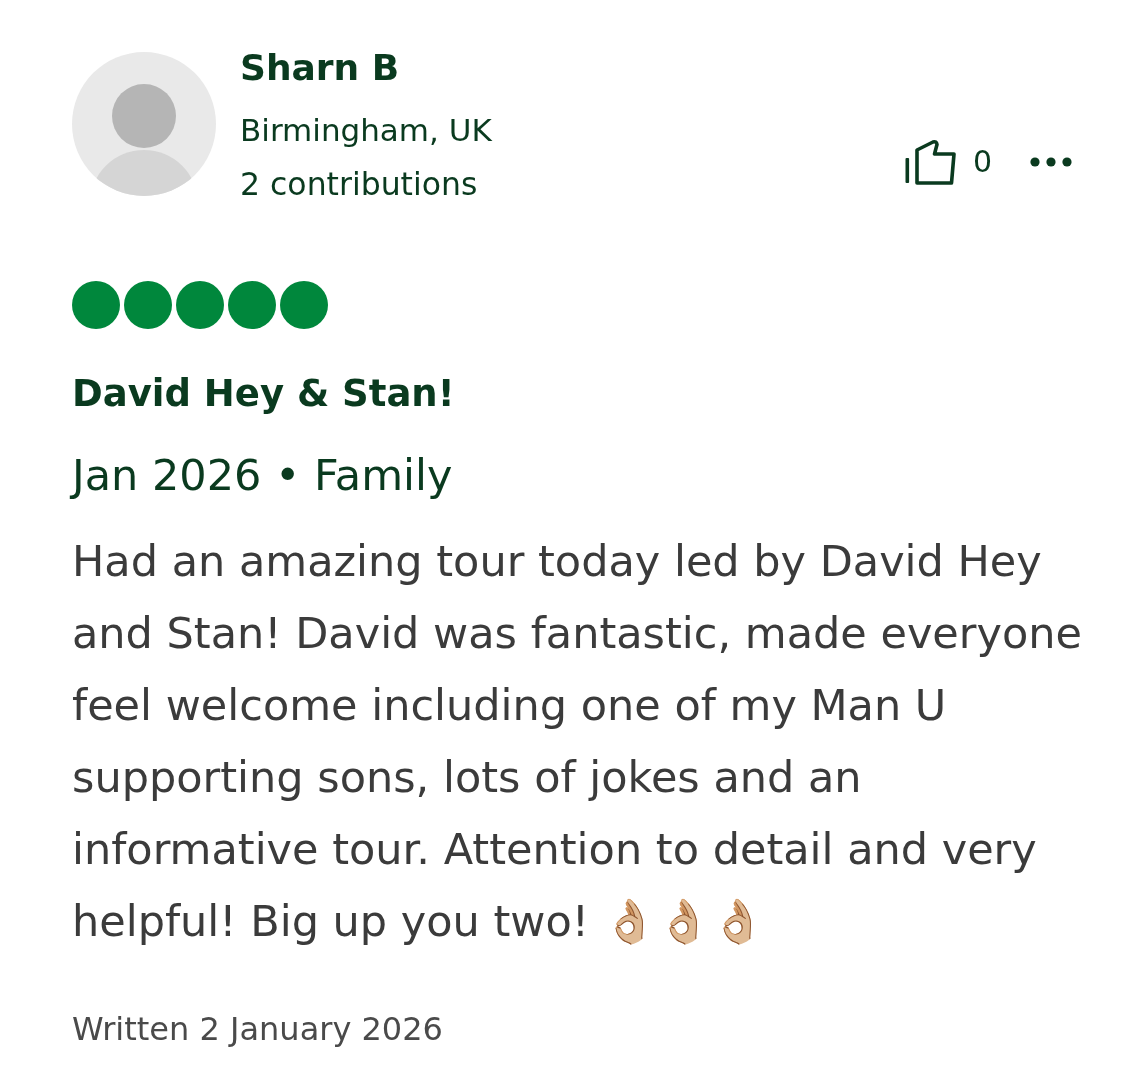  Describe the element at coordinates (320, 68) in the screenshot. I see `reviewer-name: Sharn B` at that location.